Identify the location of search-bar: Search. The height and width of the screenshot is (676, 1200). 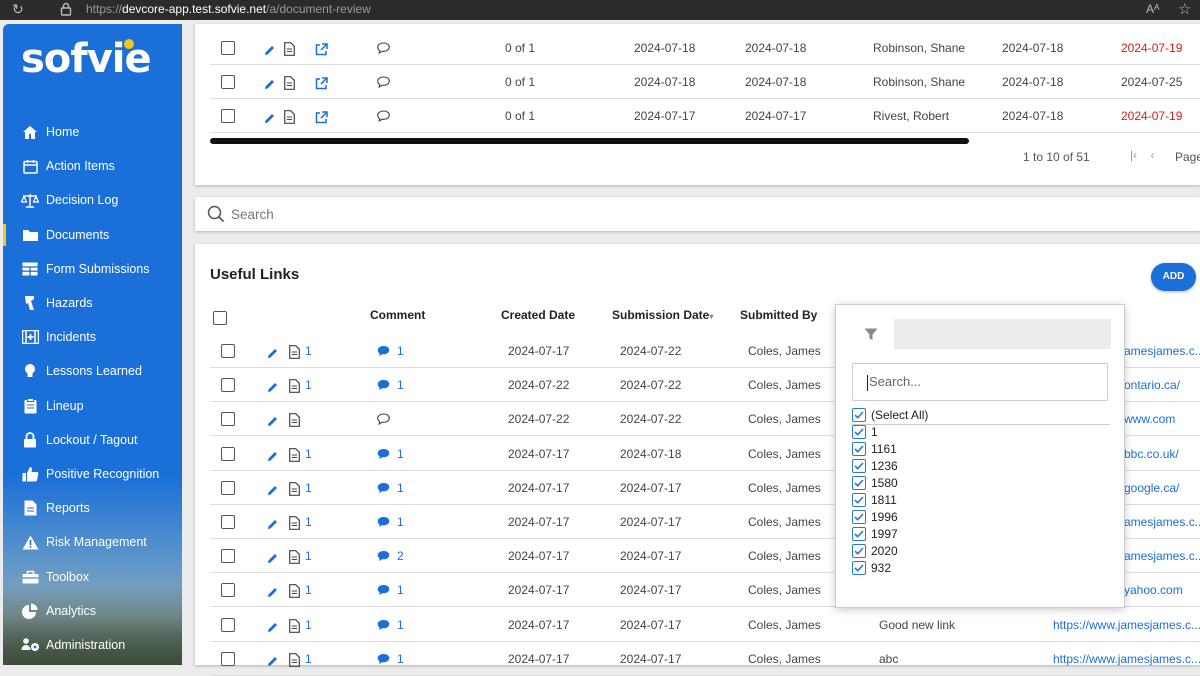
(697, 214).